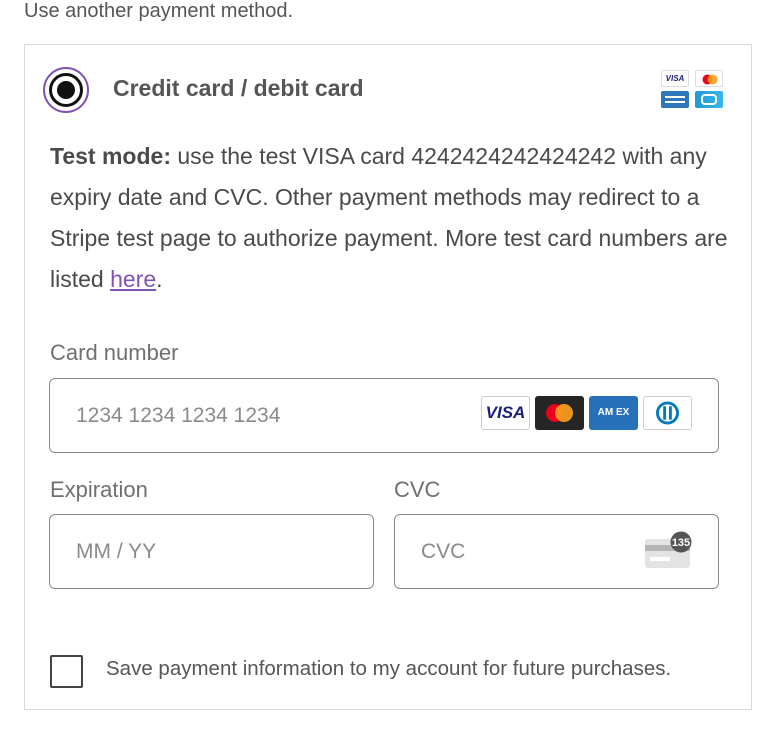  I want to click on use-another-payment-method-link: Use another payment method., so click(158, 11).